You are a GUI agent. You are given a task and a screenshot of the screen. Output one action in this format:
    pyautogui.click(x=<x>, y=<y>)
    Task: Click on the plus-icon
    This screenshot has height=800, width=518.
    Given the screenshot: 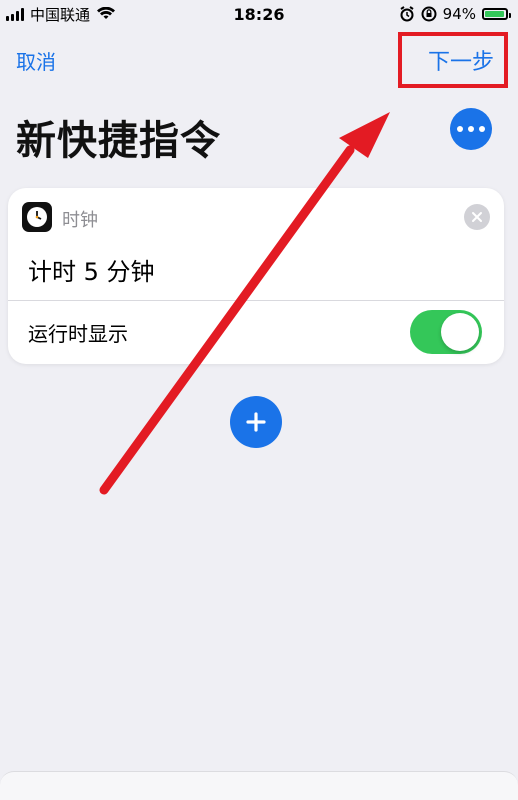 What is the action you would take?
    pyautogui.click(x=256, y=422)
    